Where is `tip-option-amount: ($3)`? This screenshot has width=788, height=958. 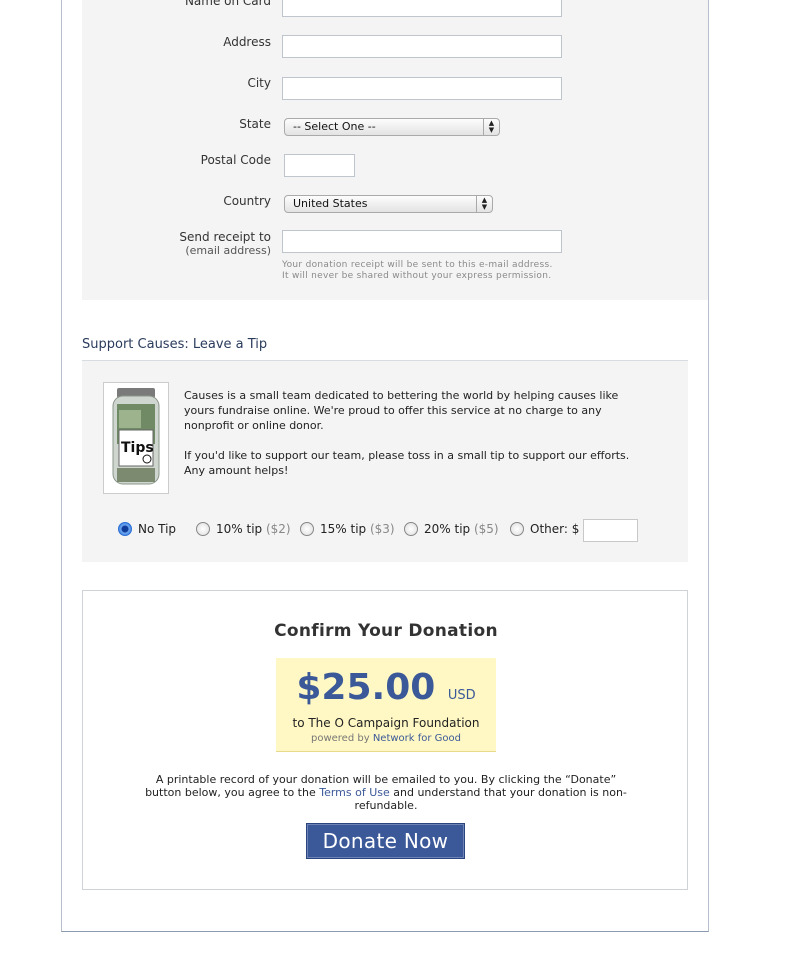
tip-option-amount: ($3) is located at coordinates (382, 529).